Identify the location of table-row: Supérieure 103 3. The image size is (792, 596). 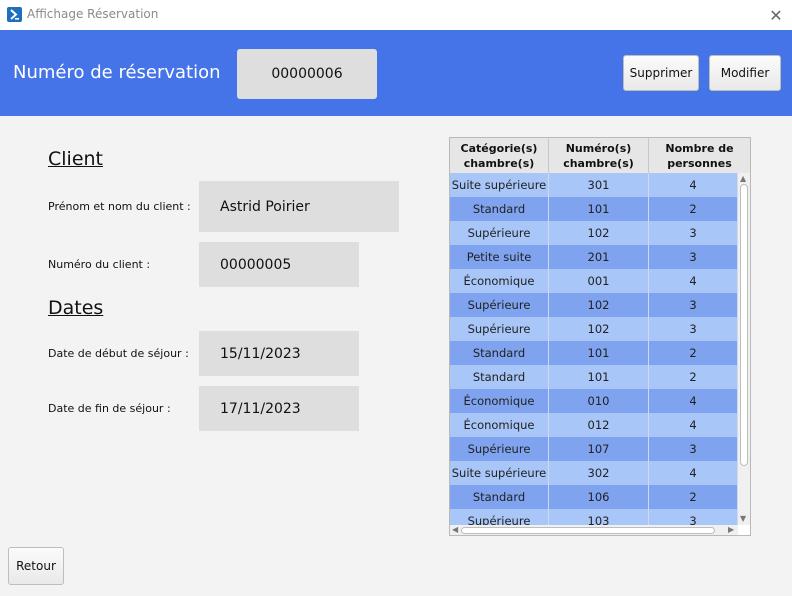
(594, 517).